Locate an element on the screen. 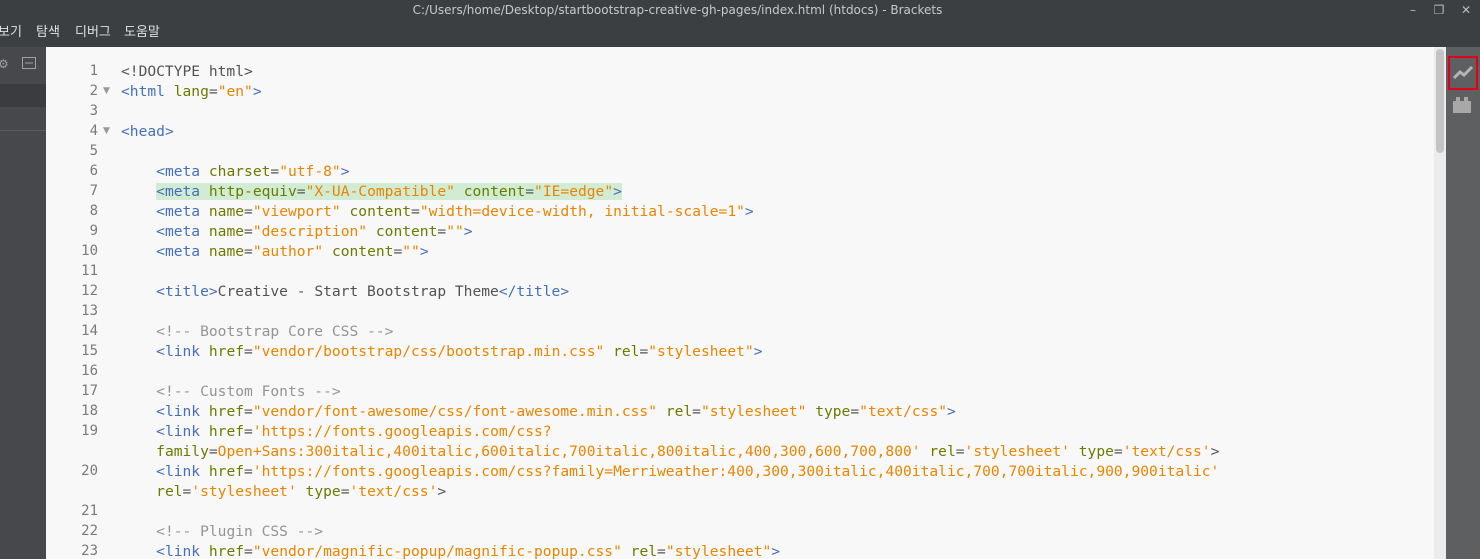 The image size is (1480, 559). code-line: <!-- Plugin CSS --> is located at coordinates (222, 531).